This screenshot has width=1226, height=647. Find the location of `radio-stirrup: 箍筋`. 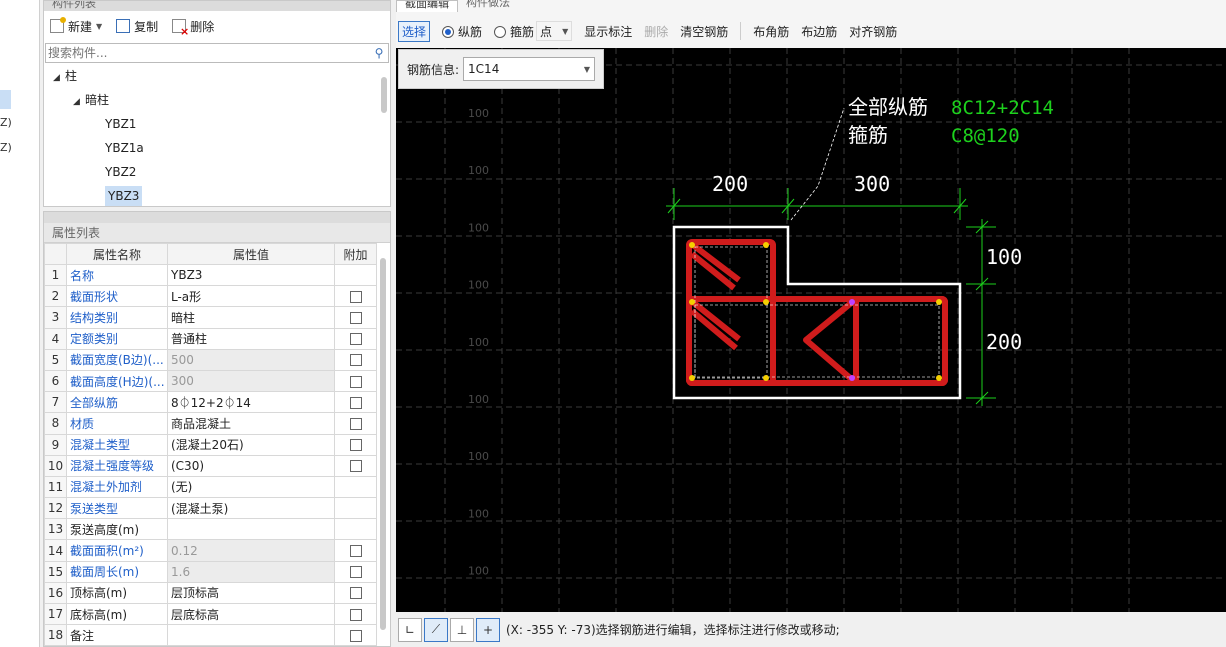

radio-stirrup: 箍筋 is located at coordinates (514, 31).